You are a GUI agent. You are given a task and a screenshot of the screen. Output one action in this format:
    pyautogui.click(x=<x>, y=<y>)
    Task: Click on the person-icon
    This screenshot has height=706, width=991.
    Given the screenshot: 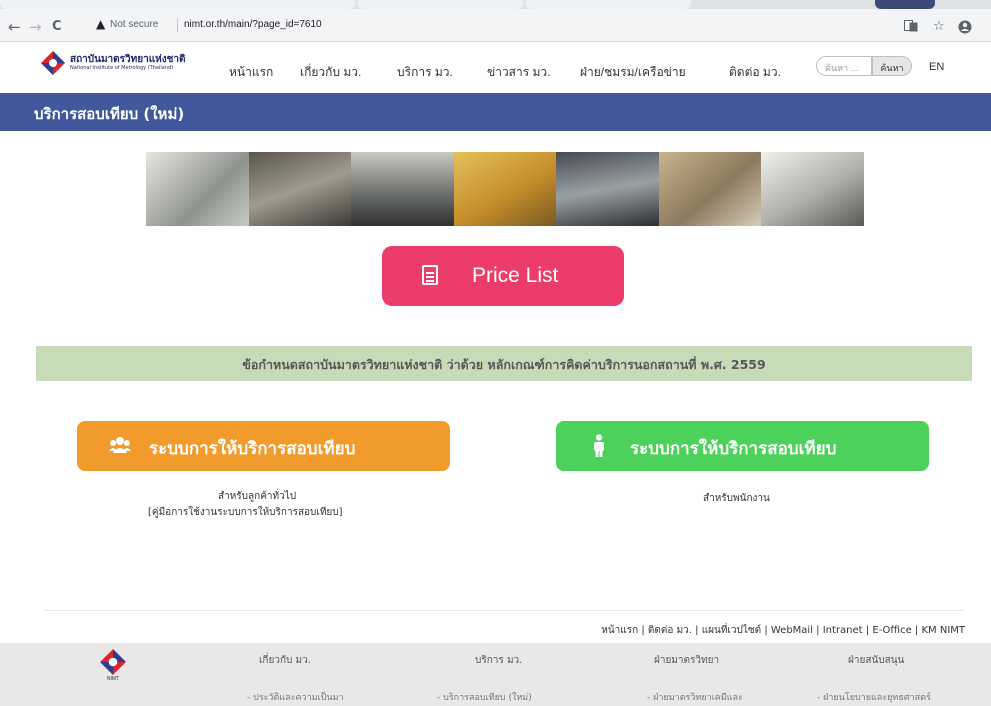 What is the action you would take?
    pyautogui.click(x=599, y=445)
    